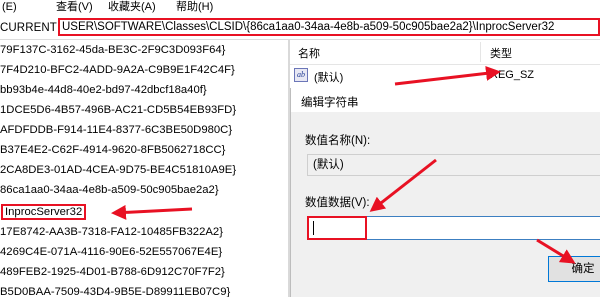 The height and width of the screenshot is (297, 600). Describe the element at coordinates (403, 185) in the screenshot. I see `arrow-to-data-field-icon` at that location.